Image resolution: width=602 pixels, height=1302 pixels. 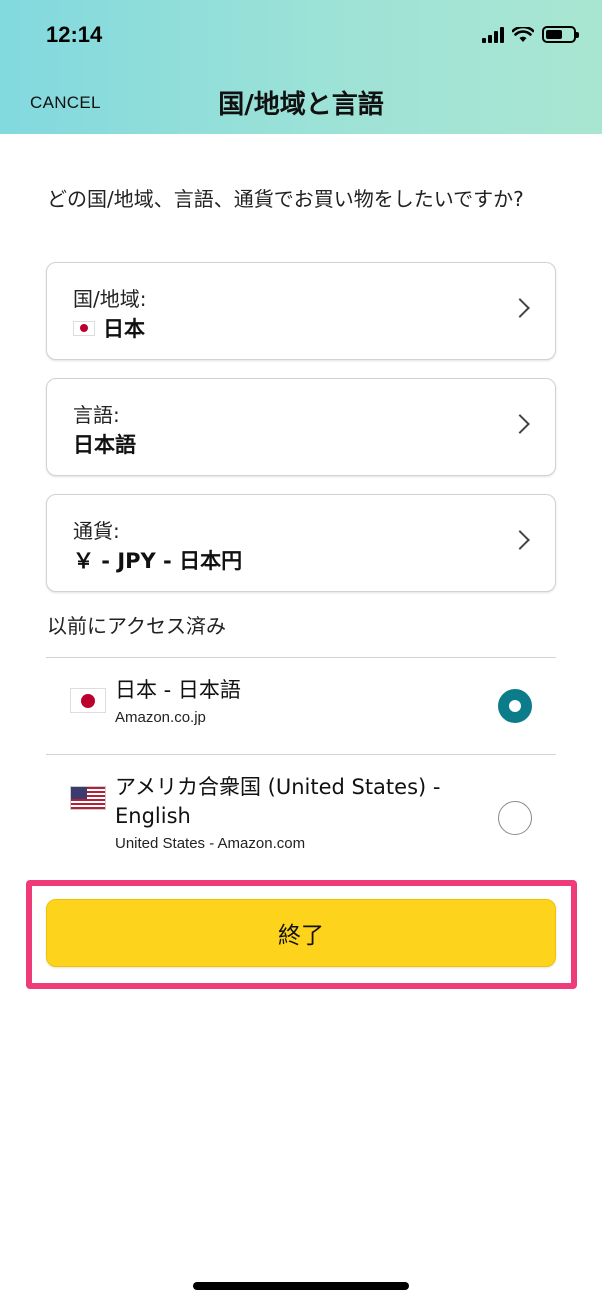 I want to click on currency-value: ￥ - JPY - 日本円, so click(x=158, y=561).